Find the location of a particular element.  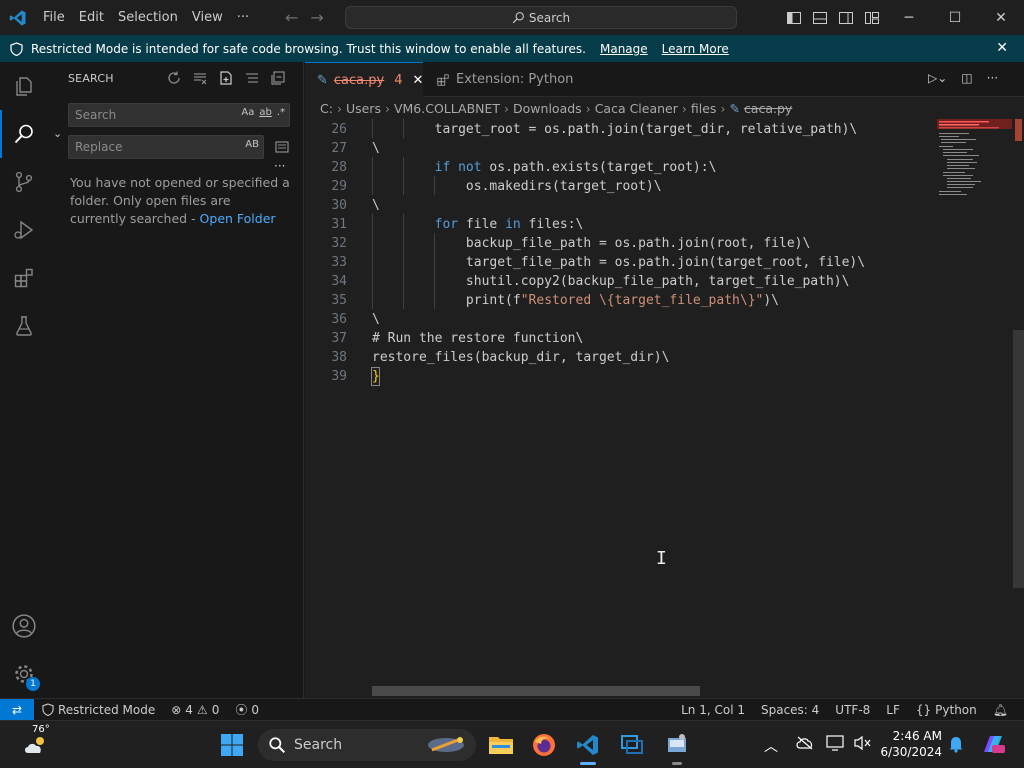

remote-indicator-icon: ⇄ is located at coordinates (17, 709).